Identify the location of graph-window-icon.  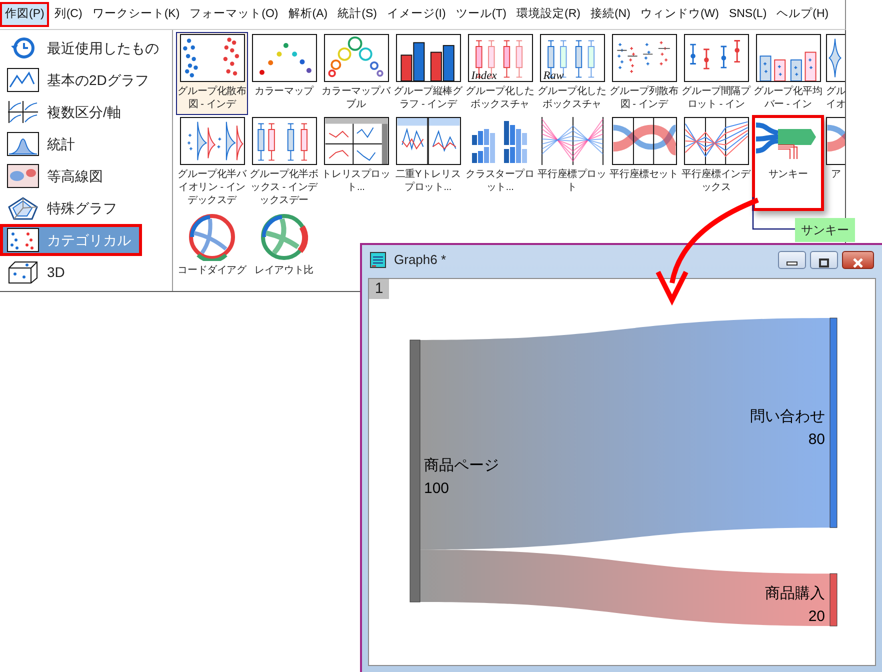
(378, 260).